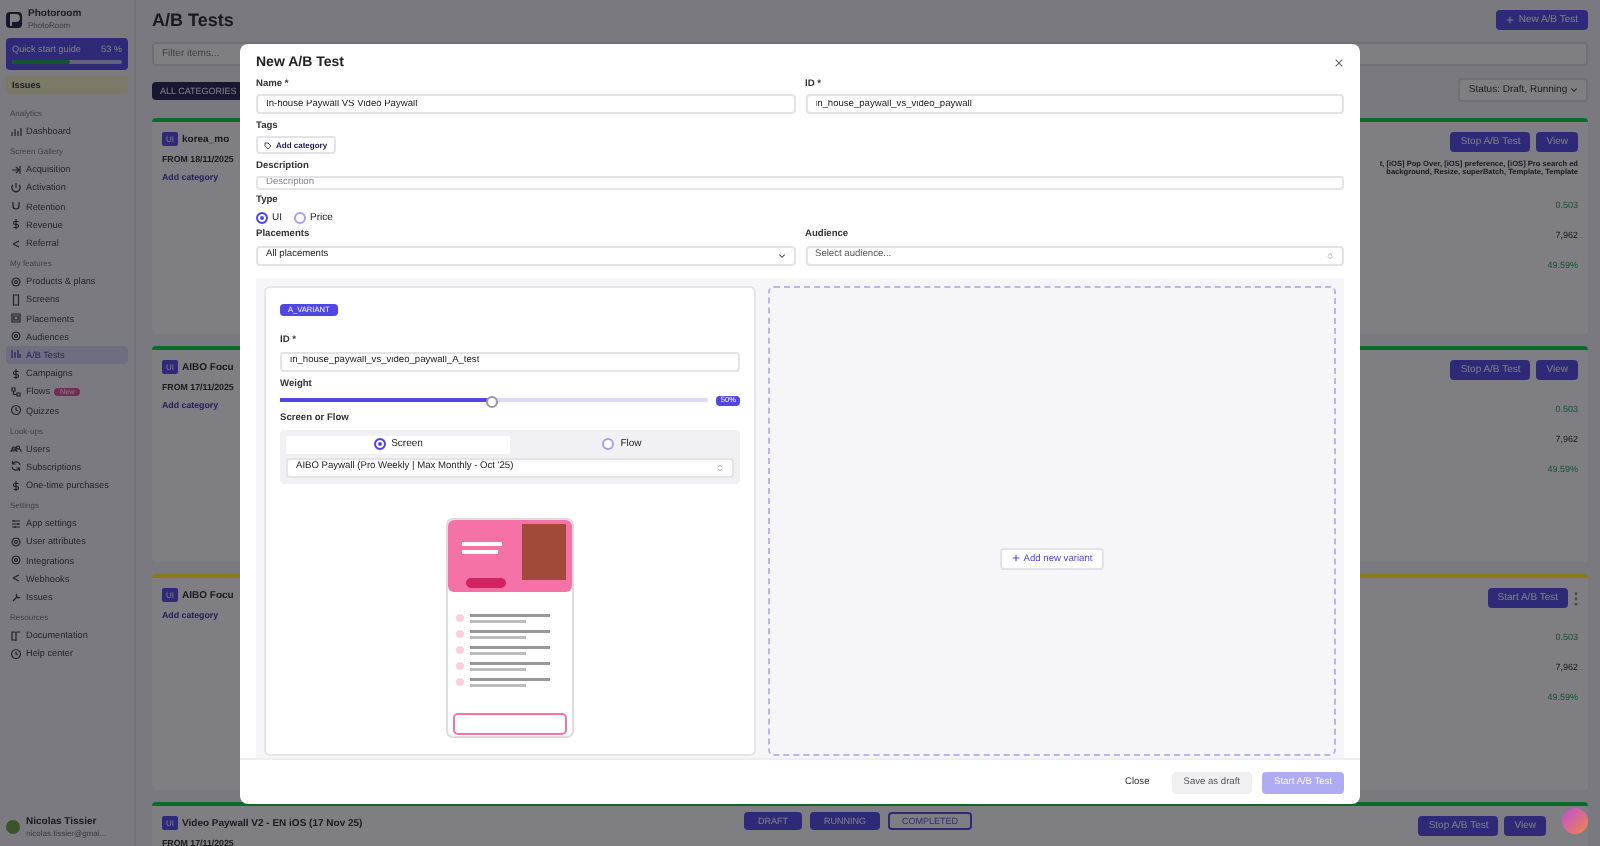 The height and width of the screenshot is (846, 1600). I want to click on bar-chart-icon, so click(16, 131).